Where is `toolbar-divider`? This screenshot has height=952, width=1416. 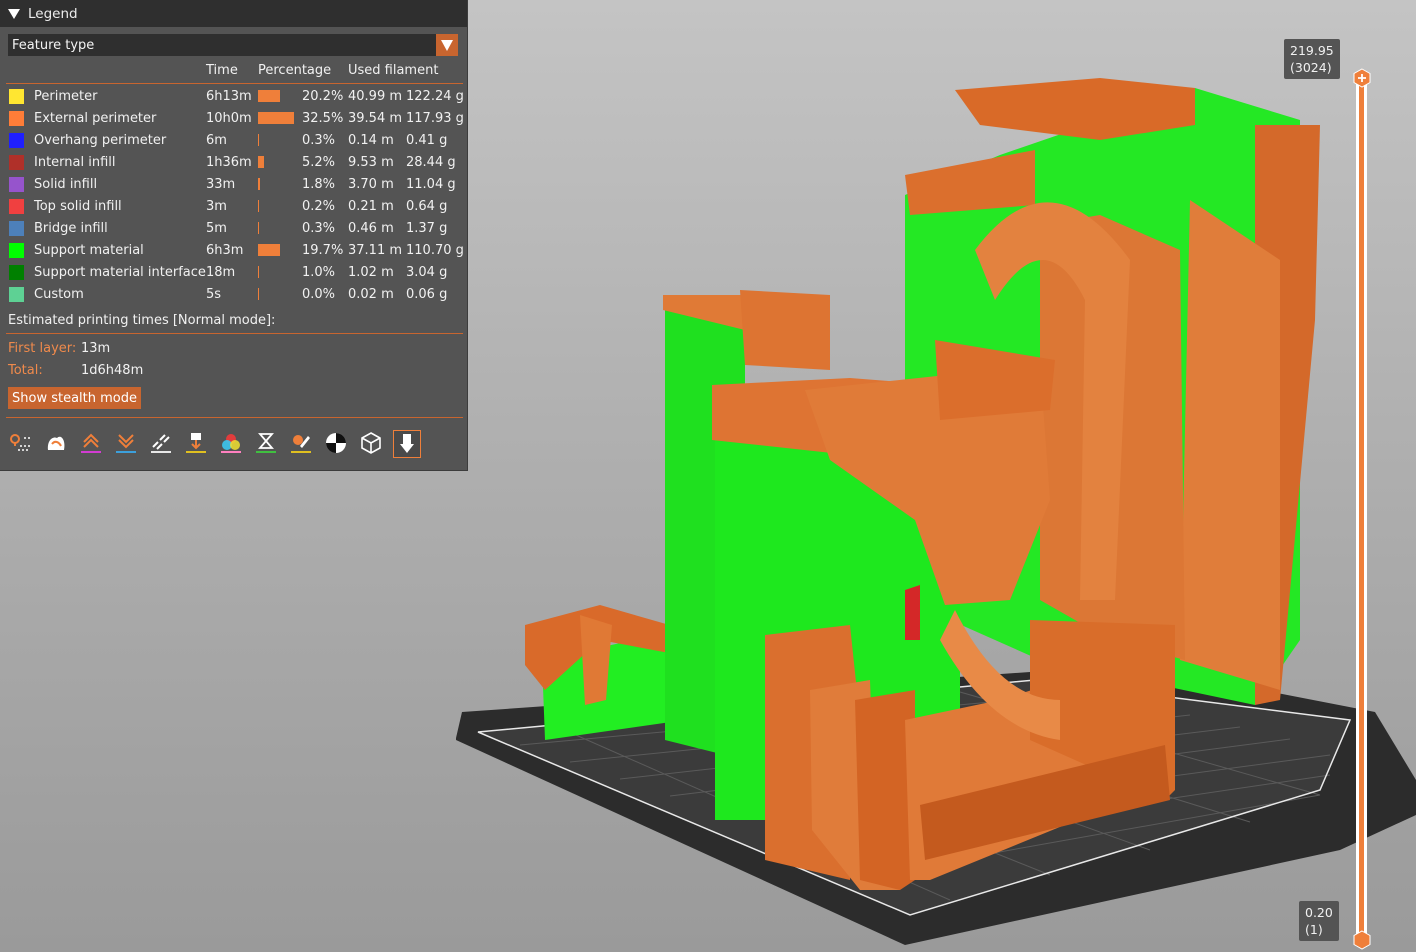
toolbar-divider is located at coordinates (234, 417).